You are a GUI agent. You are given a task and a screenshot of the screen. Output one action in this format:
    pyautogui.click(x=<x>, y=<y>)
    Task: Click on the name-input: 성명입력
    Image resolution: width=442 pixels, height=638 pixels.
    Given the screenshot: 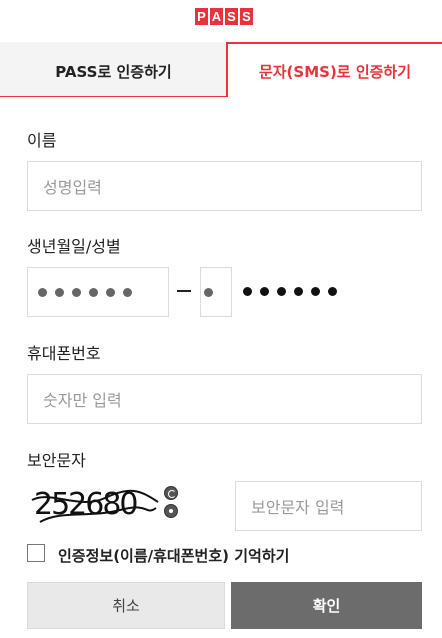 What is the action you would take?
    pyautogui.click(x=224, y=186)
    